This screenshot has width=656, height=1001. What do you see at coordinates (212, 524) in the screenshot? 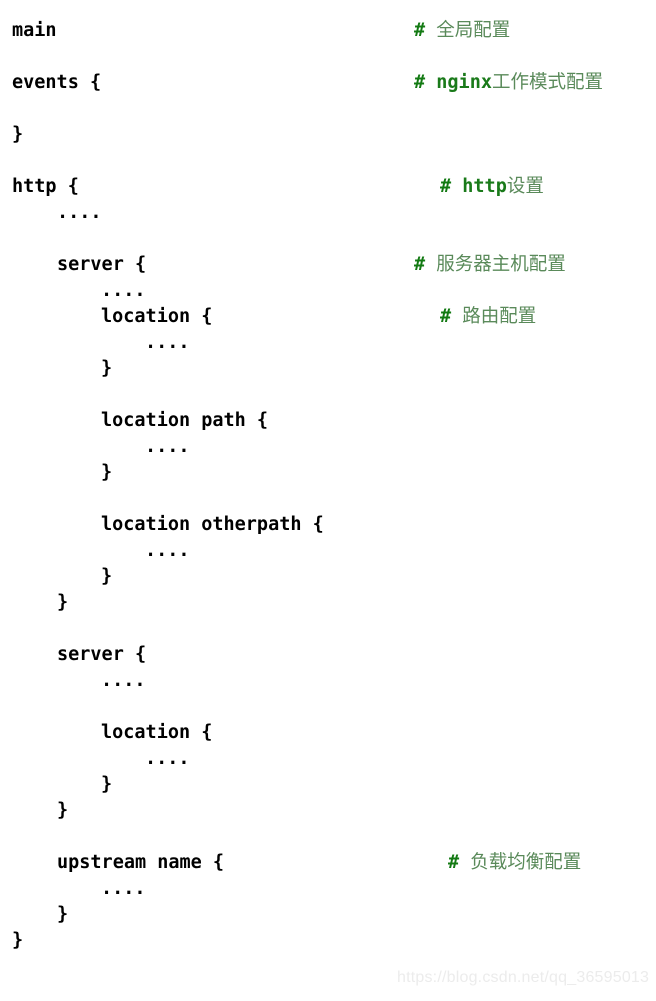
I see `code-text: location otherpath {` at bounding box center [212, 524].